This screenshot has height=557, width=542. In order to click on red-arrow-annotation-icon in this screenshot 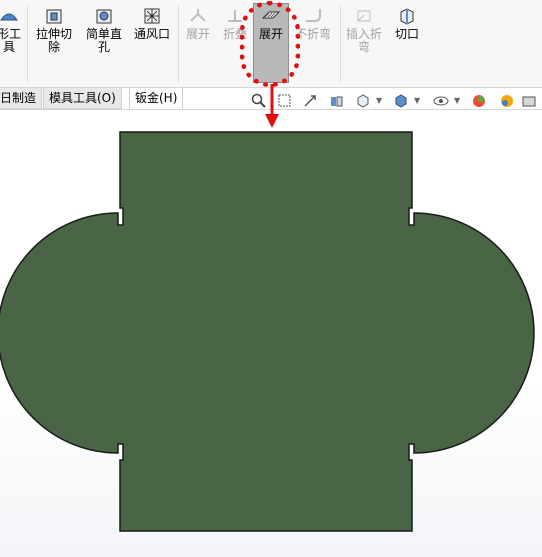, I will do `click(272, 106)`.